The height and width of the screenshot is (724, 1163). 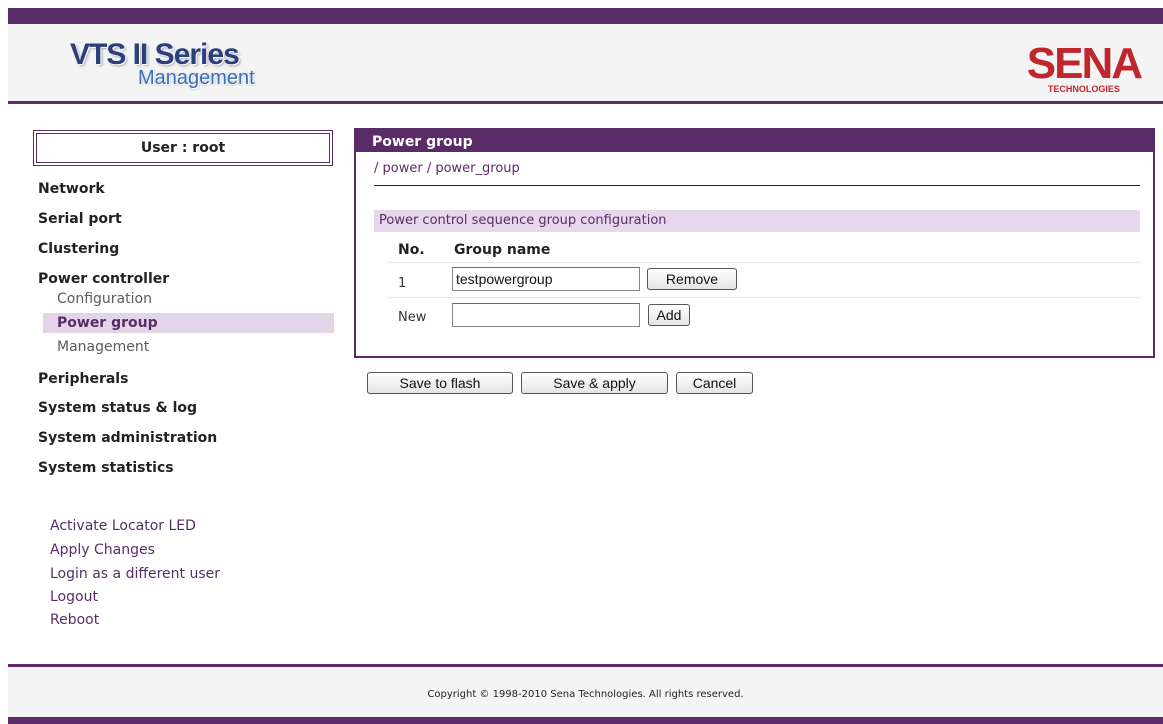 What do you see at coordinates (123, 526) in the screenshot?
I see `link-activate-locator-led: Activate Locator LED` at bounding box center [123, 526].